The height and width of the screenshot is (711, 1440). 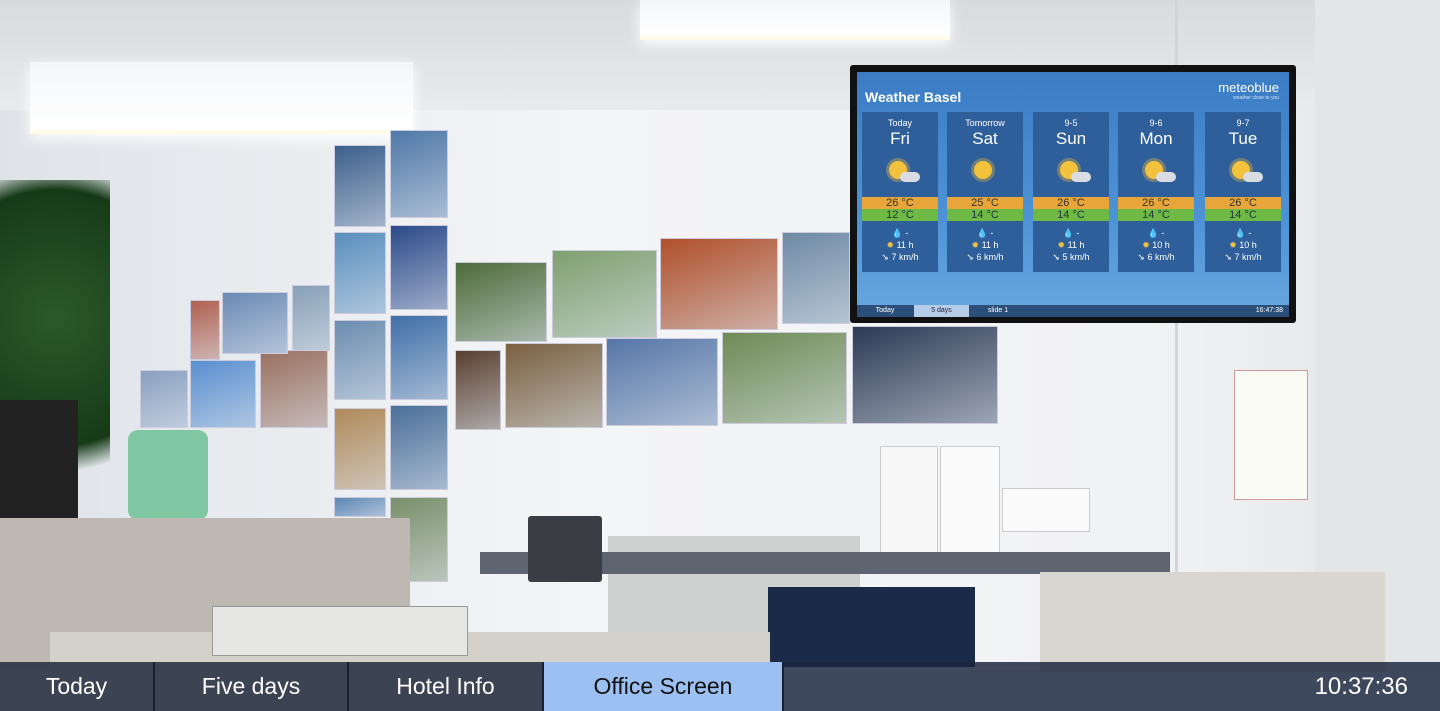 I want to click on day-label: Today, so click(x=900, y=123).